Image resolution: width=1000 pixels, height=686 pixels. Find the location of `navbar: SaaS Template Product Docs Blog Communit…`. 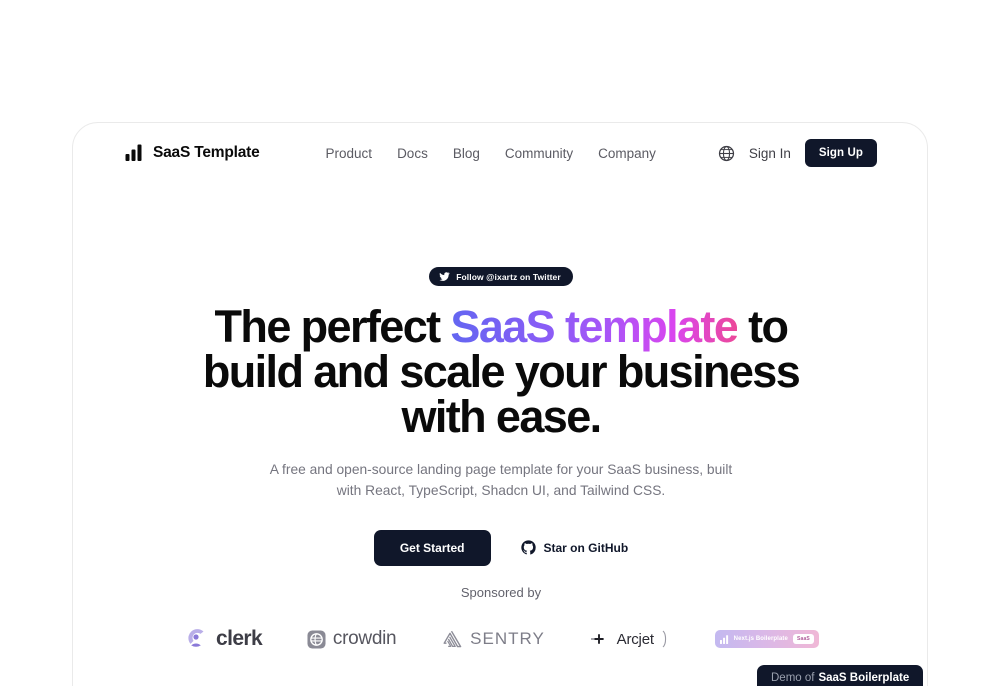

navbar: SaaS Template Product Docs Blog Communit… is located at coordinates (500, 153).